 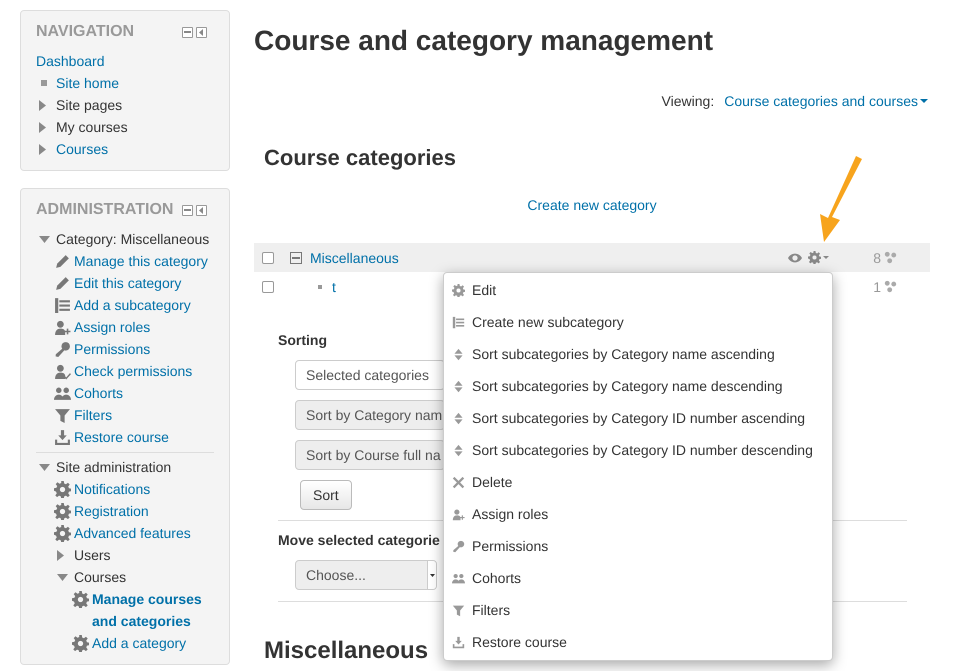 What do you see at coordinates (334, 286) in the screenshot?
I see `category-link: t` at bounding box center [334, 286].